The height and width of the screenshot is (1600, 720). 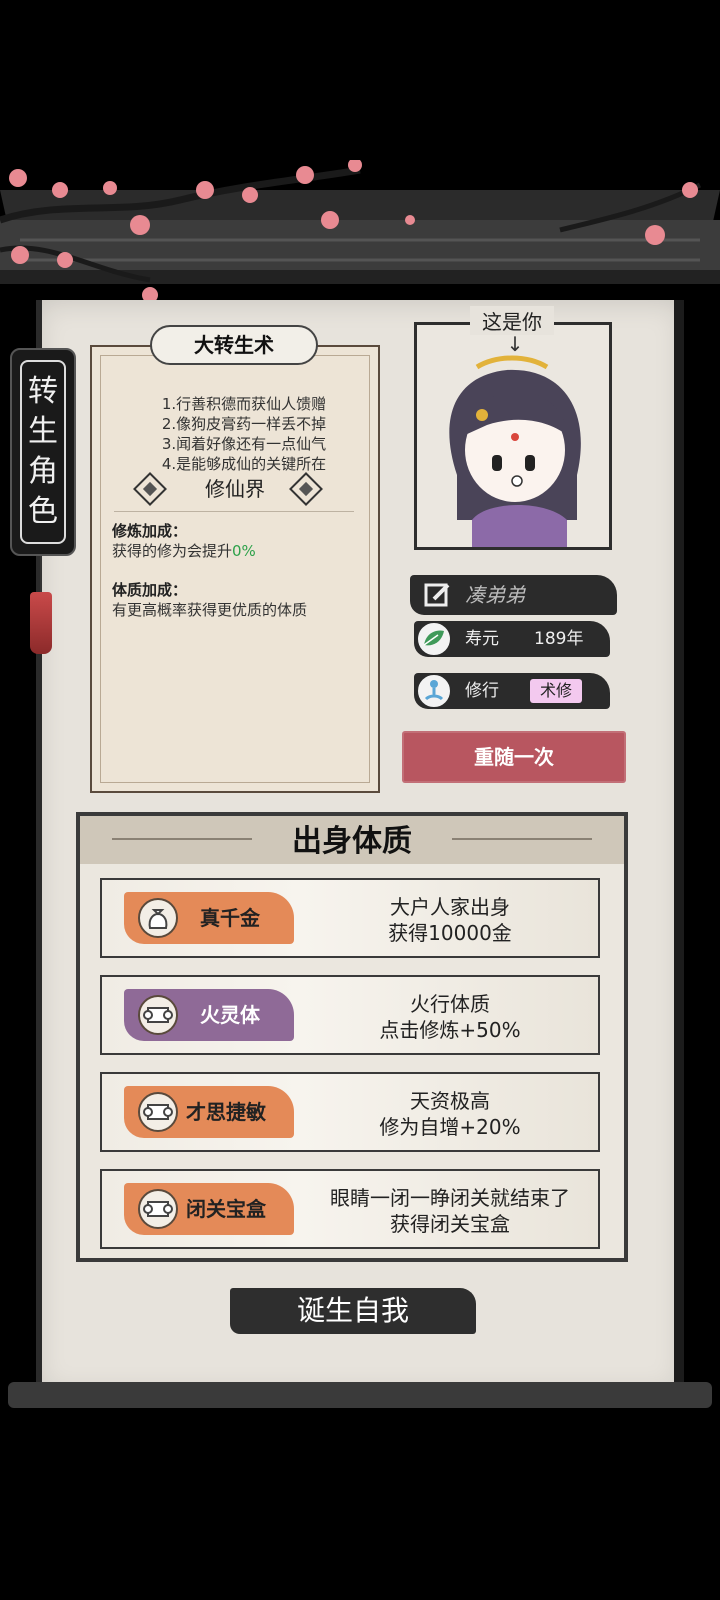 I want to click on practice-type-badge: 术修, so click(x=556, y=691).